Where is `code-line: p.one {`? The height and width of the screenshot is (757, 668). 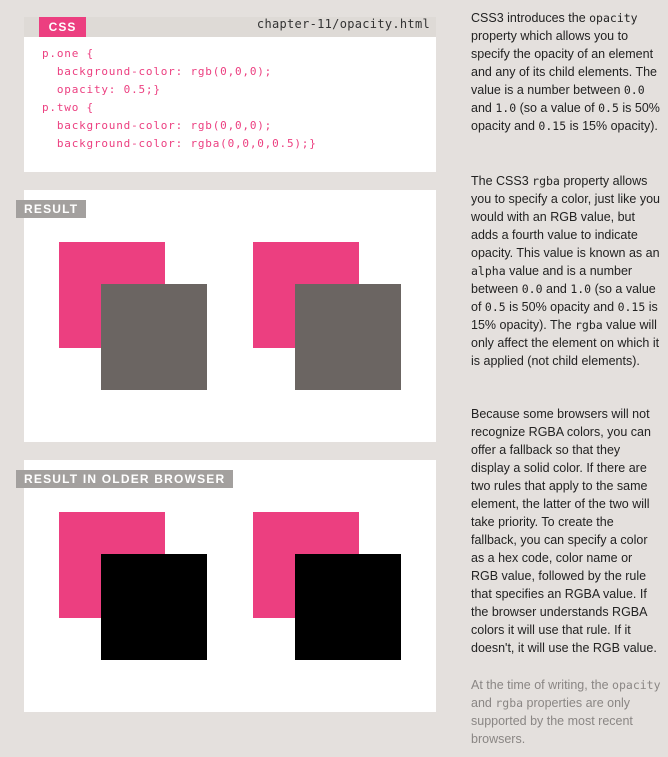
code-line: p.one { is located at coordinates (68, 53).